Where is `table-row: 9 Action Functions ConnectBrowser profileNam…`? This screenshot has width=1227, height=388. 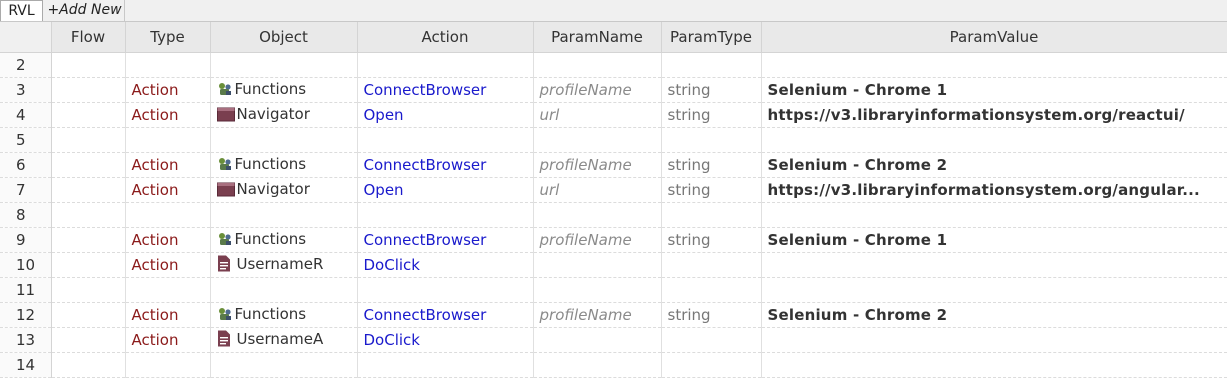
table-row: 9 Action Functions ConnectBrowser profileNam… is located at coordinates (613, 240).